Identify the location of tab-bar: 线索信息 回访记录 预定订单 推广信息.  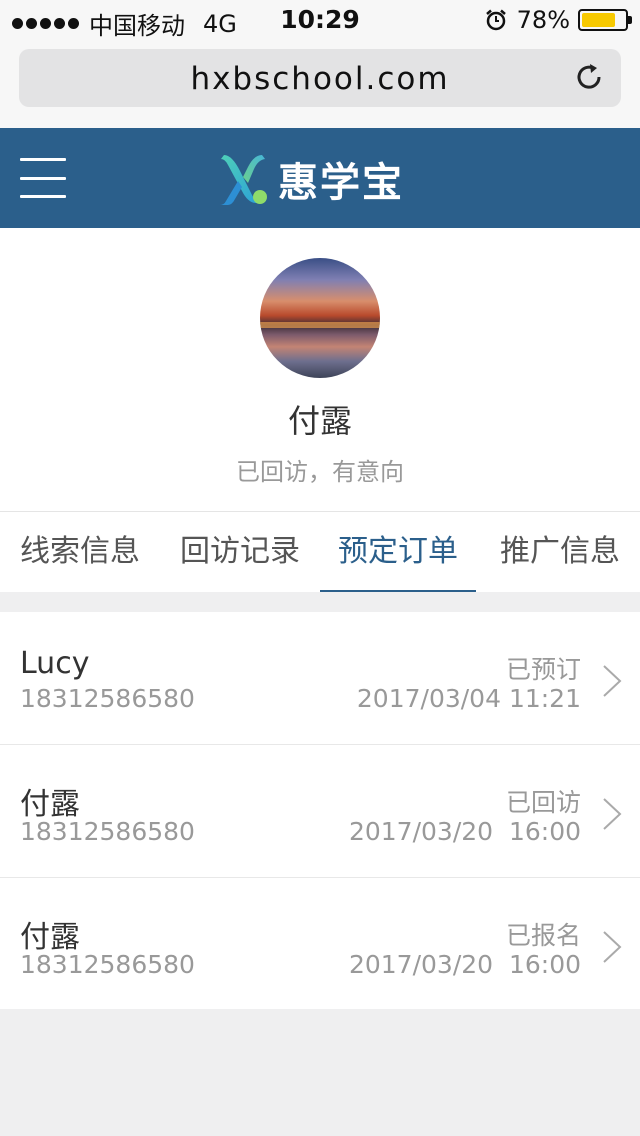
(320, 551).